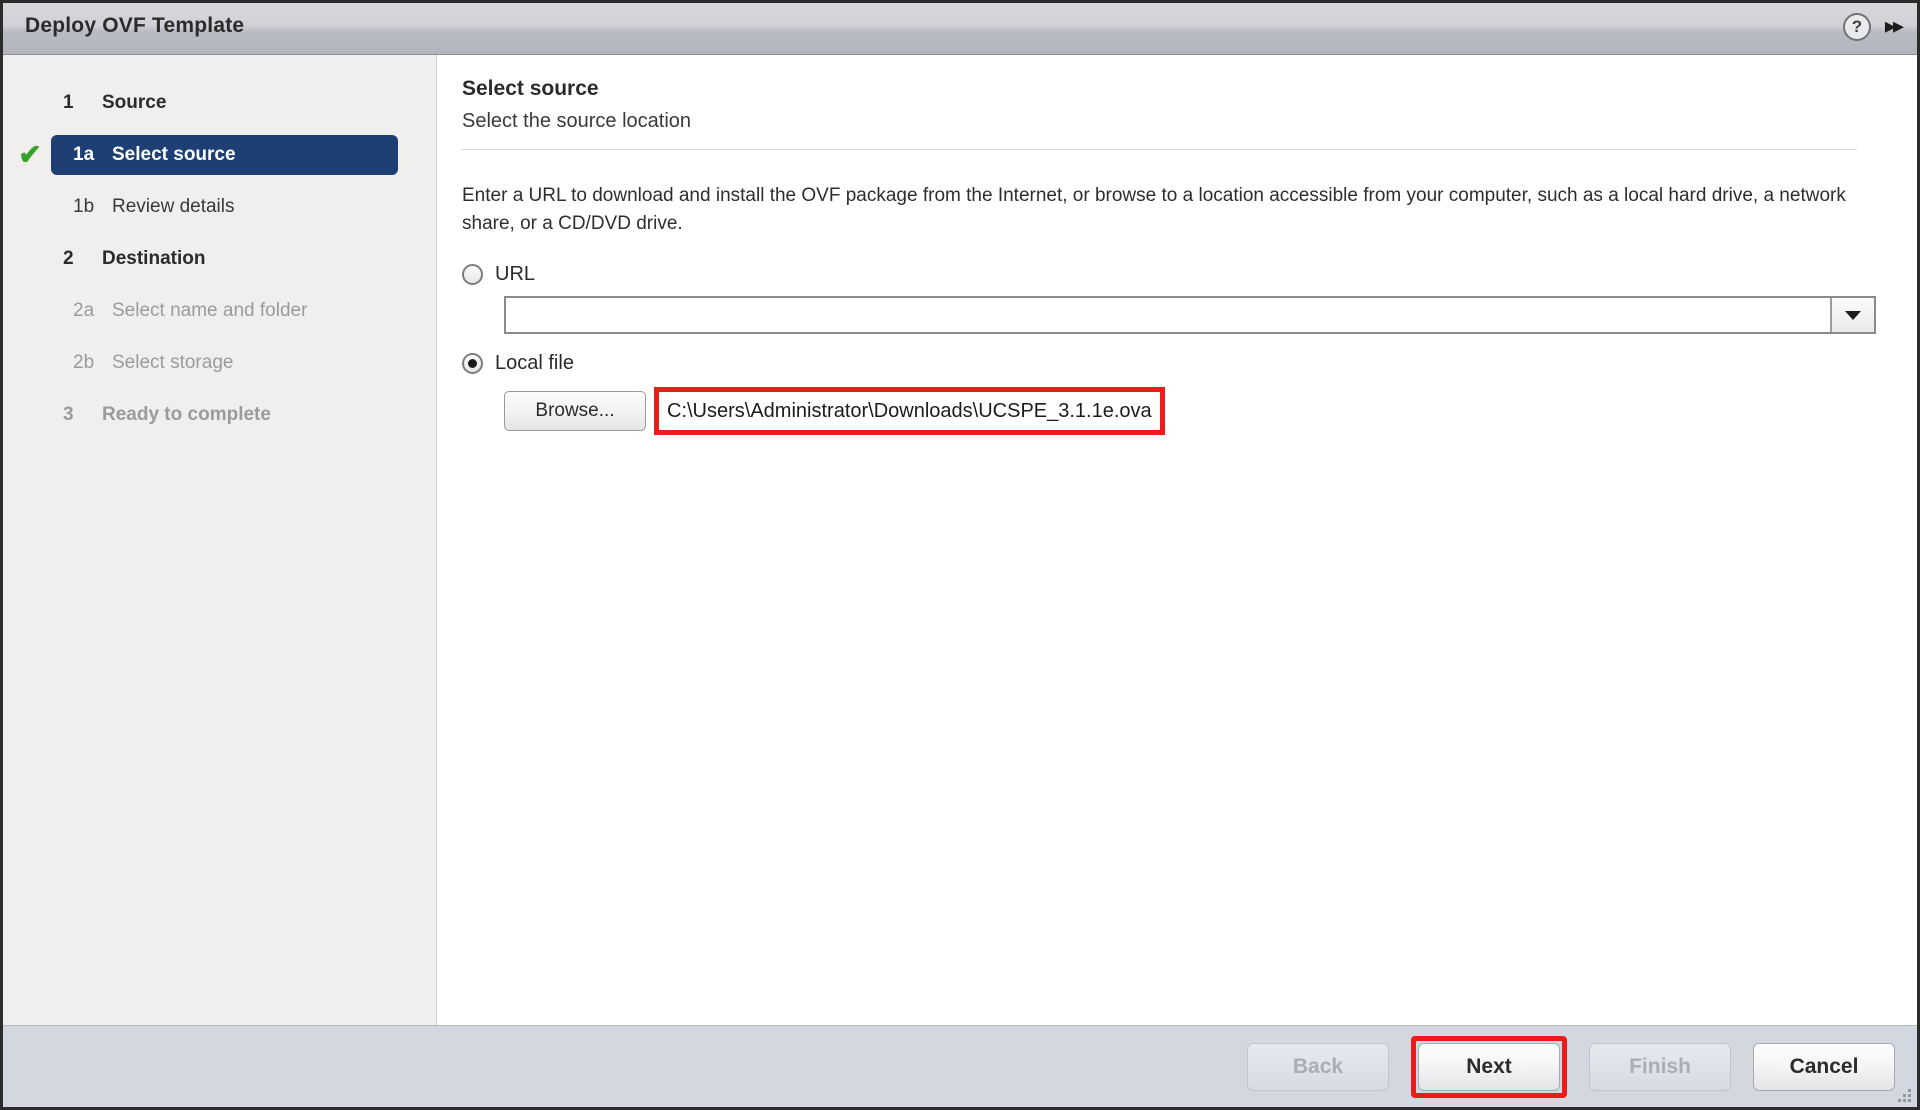 This screenshot has height=1110, width=1920. Describe the element at coordinates (1894, 27) in the screenshot. I see `double-chevron-right-icon: ▸▸` at that location.